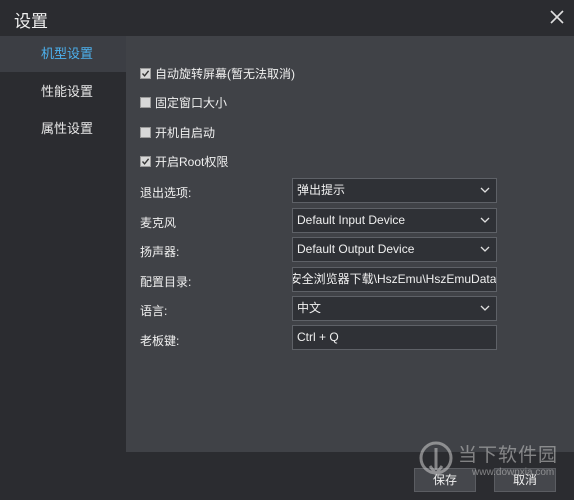 The height and width of the screenshot is (500, 574). I want to click on microphone-value: Default Input Device, so click(351, 220).